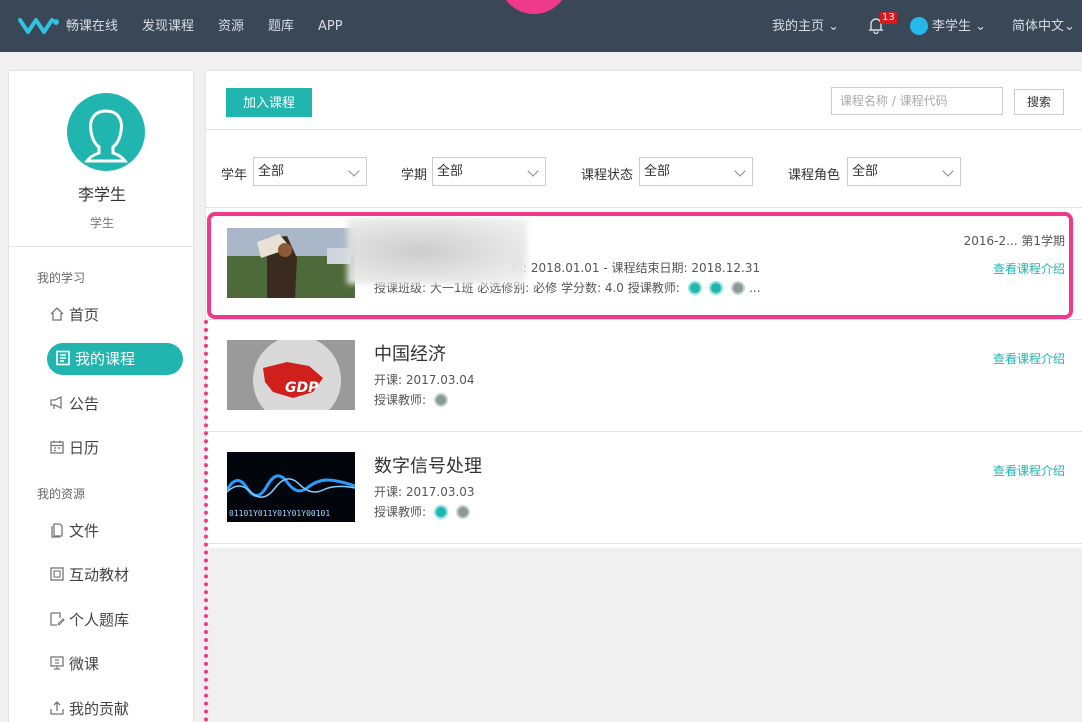  What do you see at coordinates (424, 492) in the screenshot?
I see `course-start-date: 开课: 2017.03.03` at bounding box center [424, 492].